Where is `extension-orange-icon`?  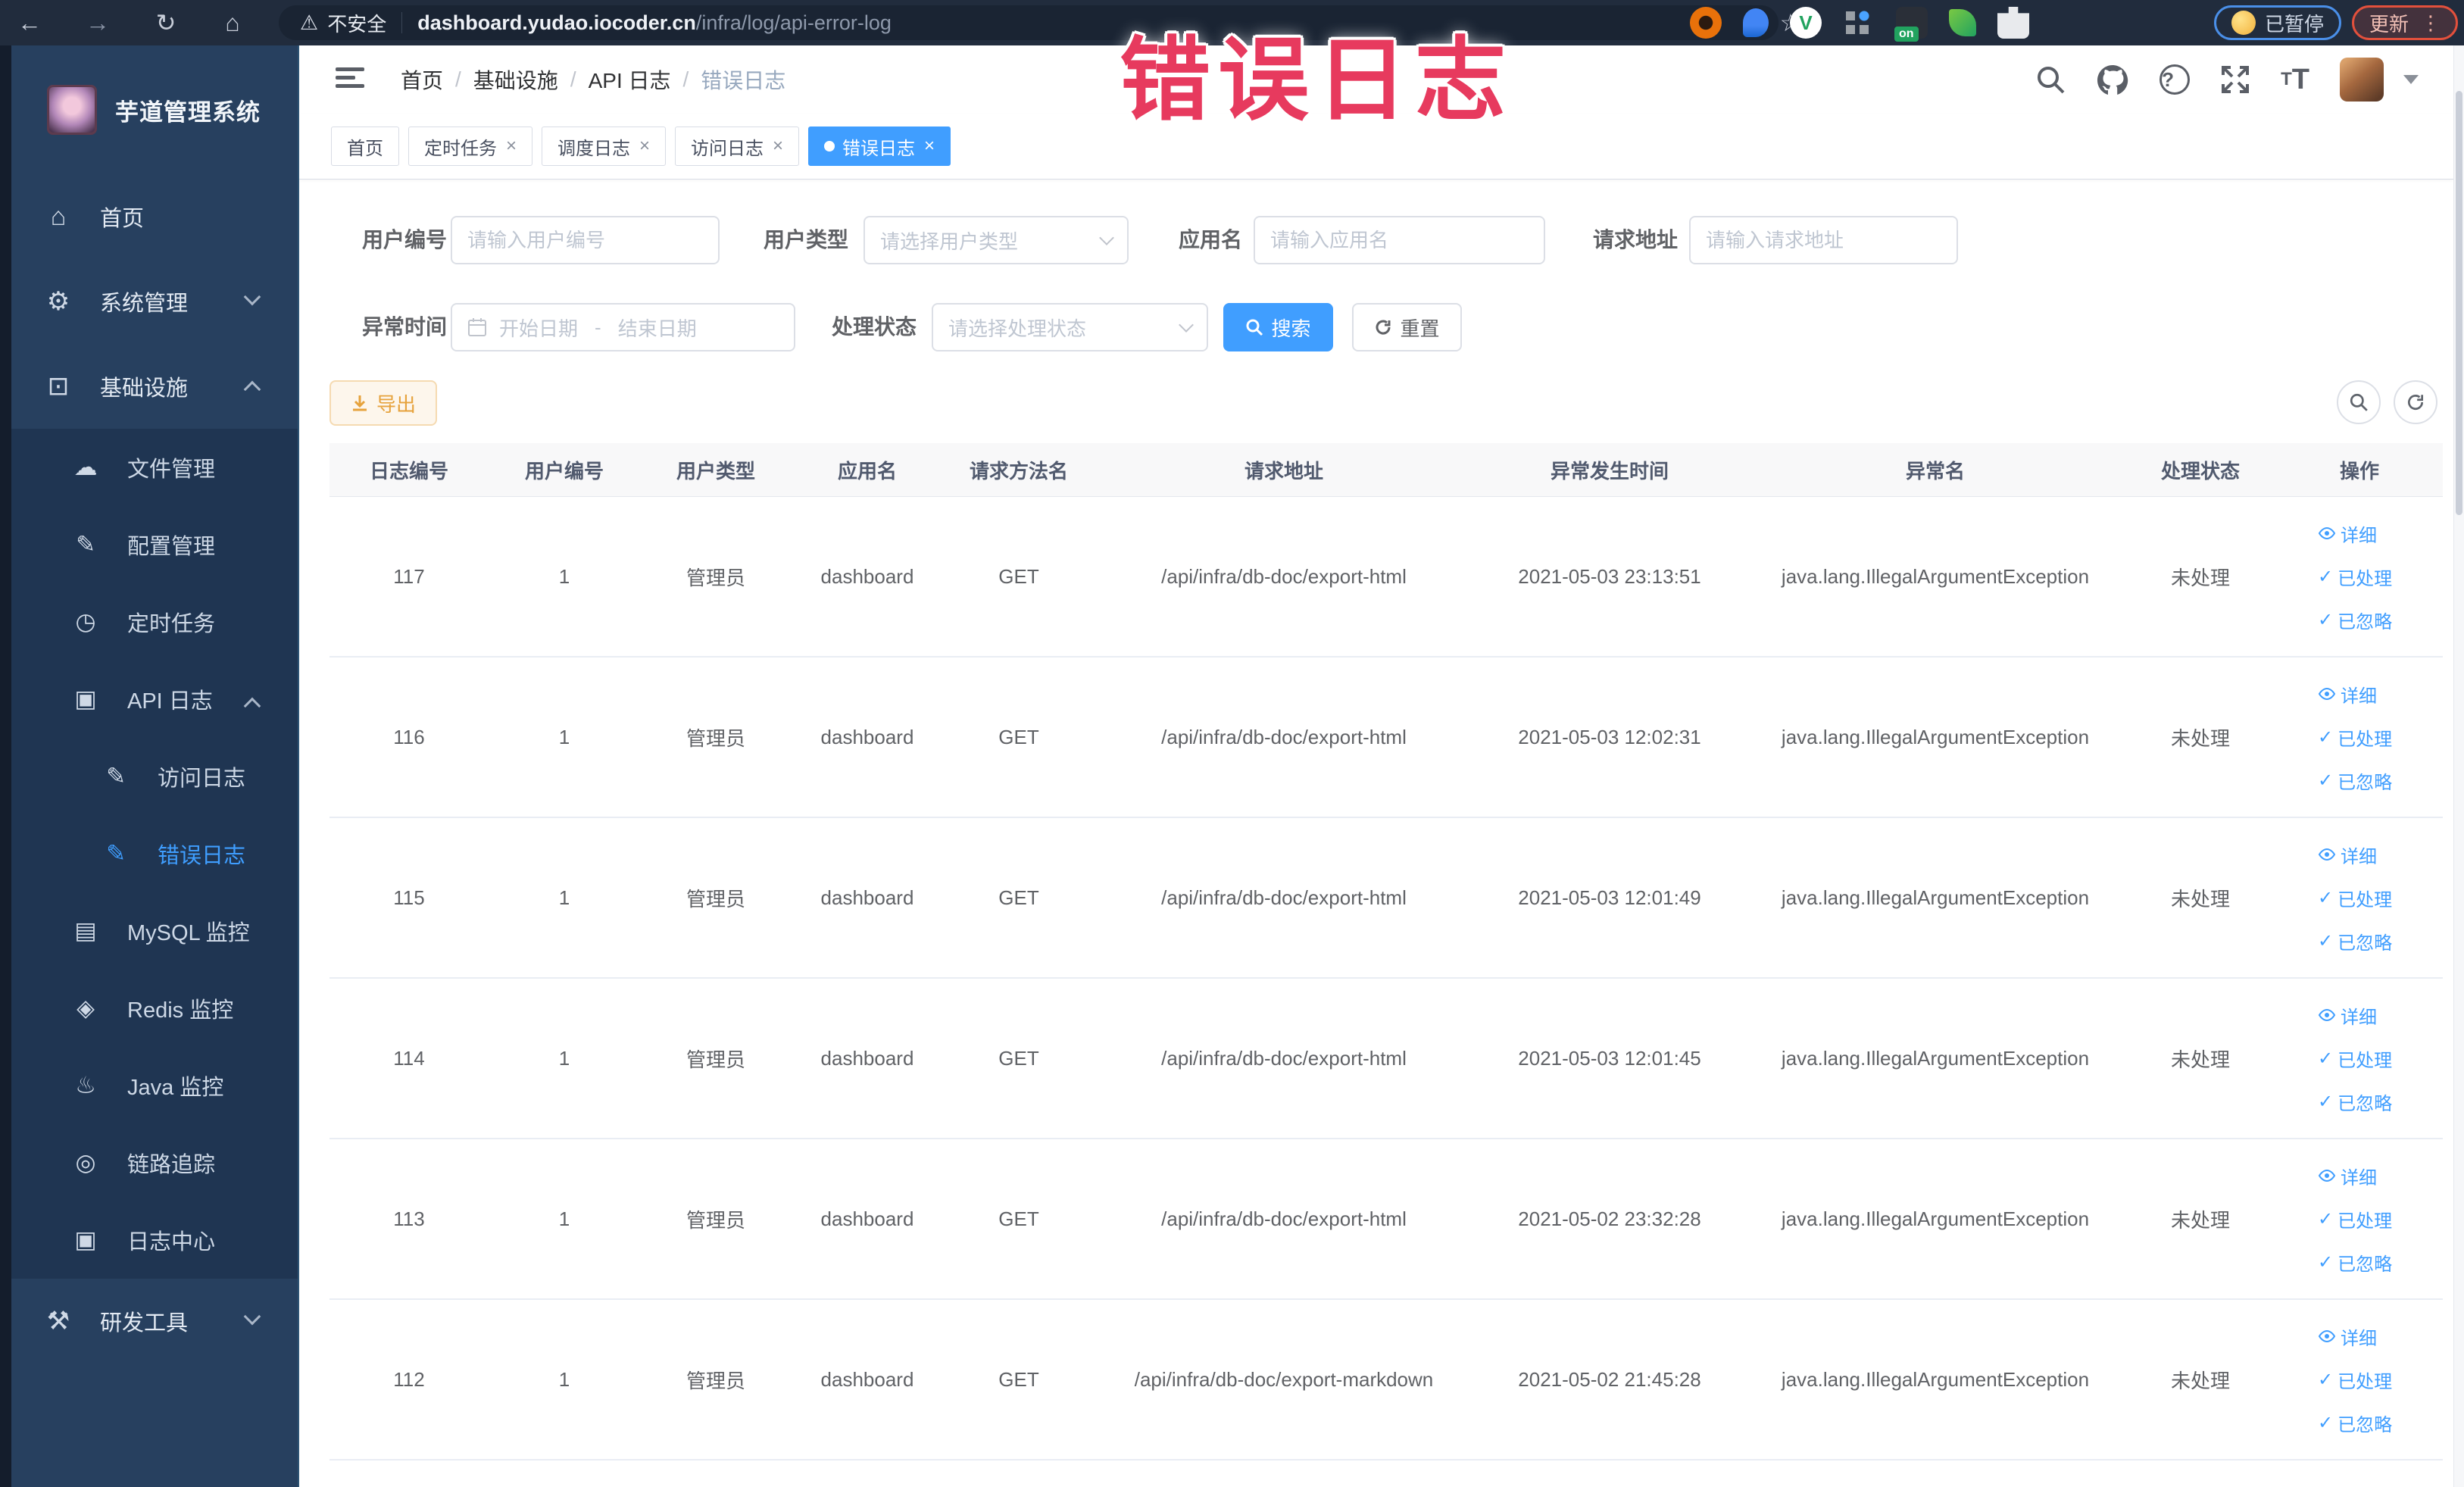
extension-orange-icon is located at coordinates (1706, 23).